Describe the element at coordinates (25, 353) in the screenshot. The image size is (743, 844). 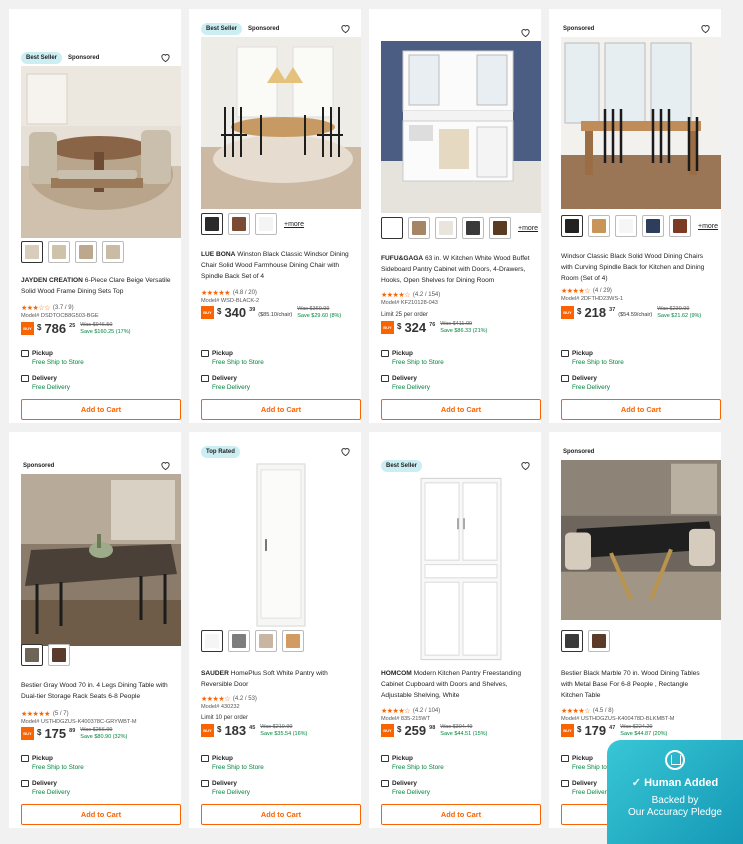
I see `store-icon` at that location.